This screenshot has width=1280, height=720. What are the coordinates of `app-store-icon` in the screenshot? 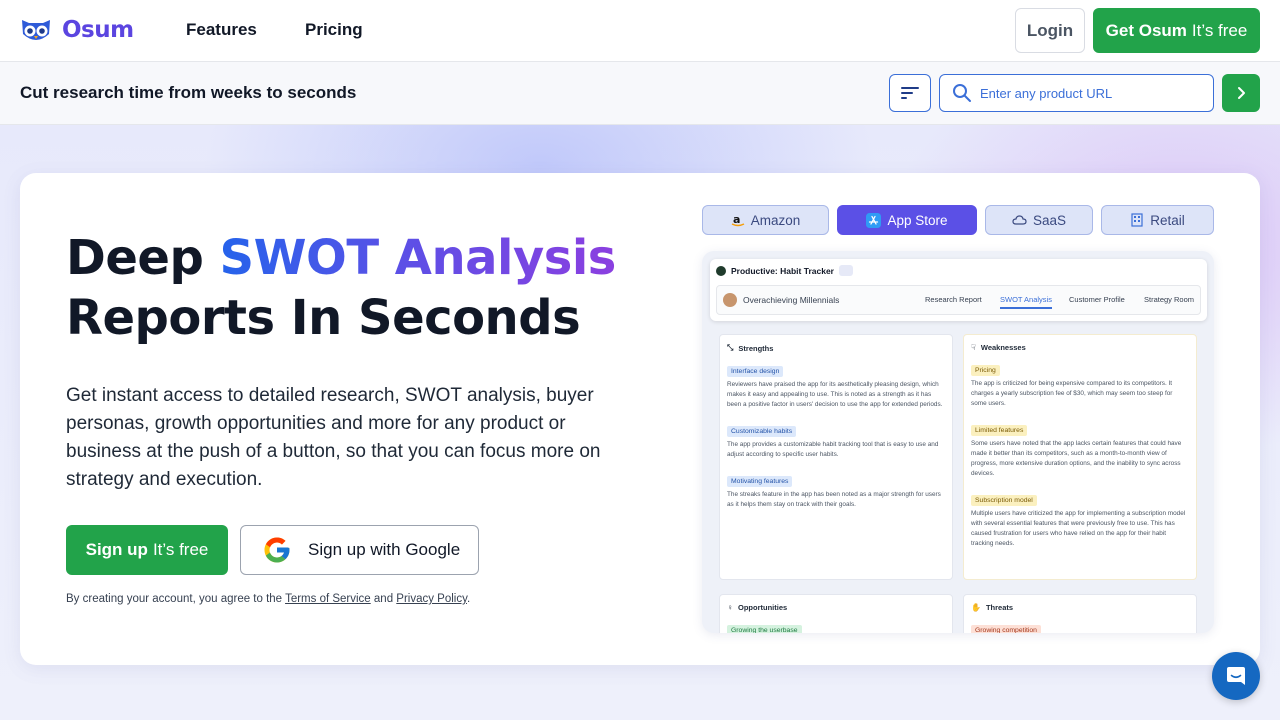 It's located at (874, 220).